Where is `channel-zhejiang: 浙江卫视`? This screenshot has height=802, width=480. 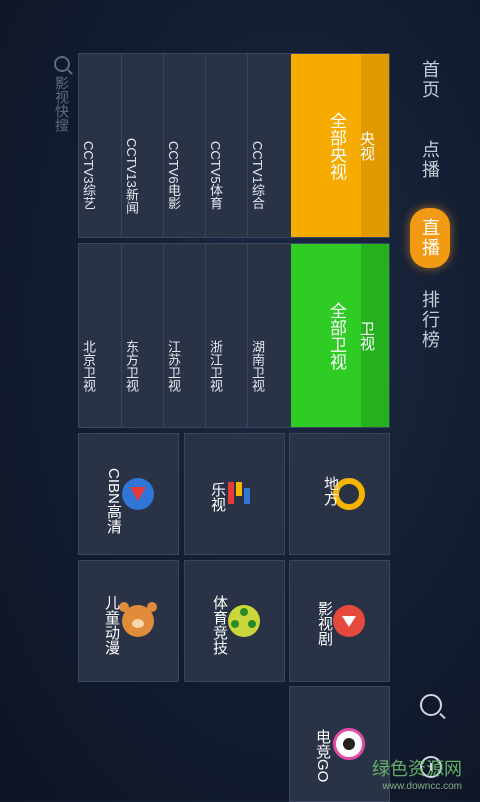 channel-zhejiang: 浙江卫视 is located at coordinates (226, 335).